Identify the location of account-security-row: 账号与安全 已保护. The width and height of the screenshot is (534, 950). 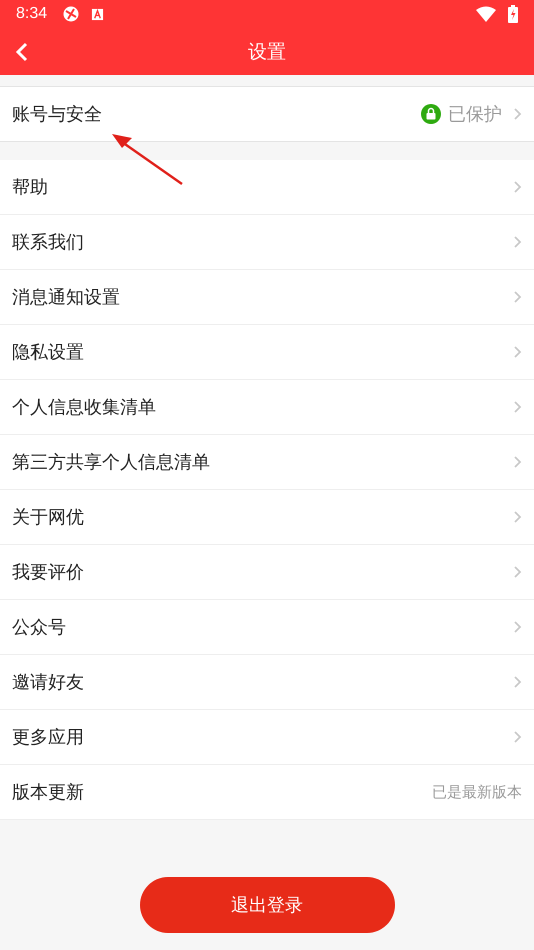
(267, 114).